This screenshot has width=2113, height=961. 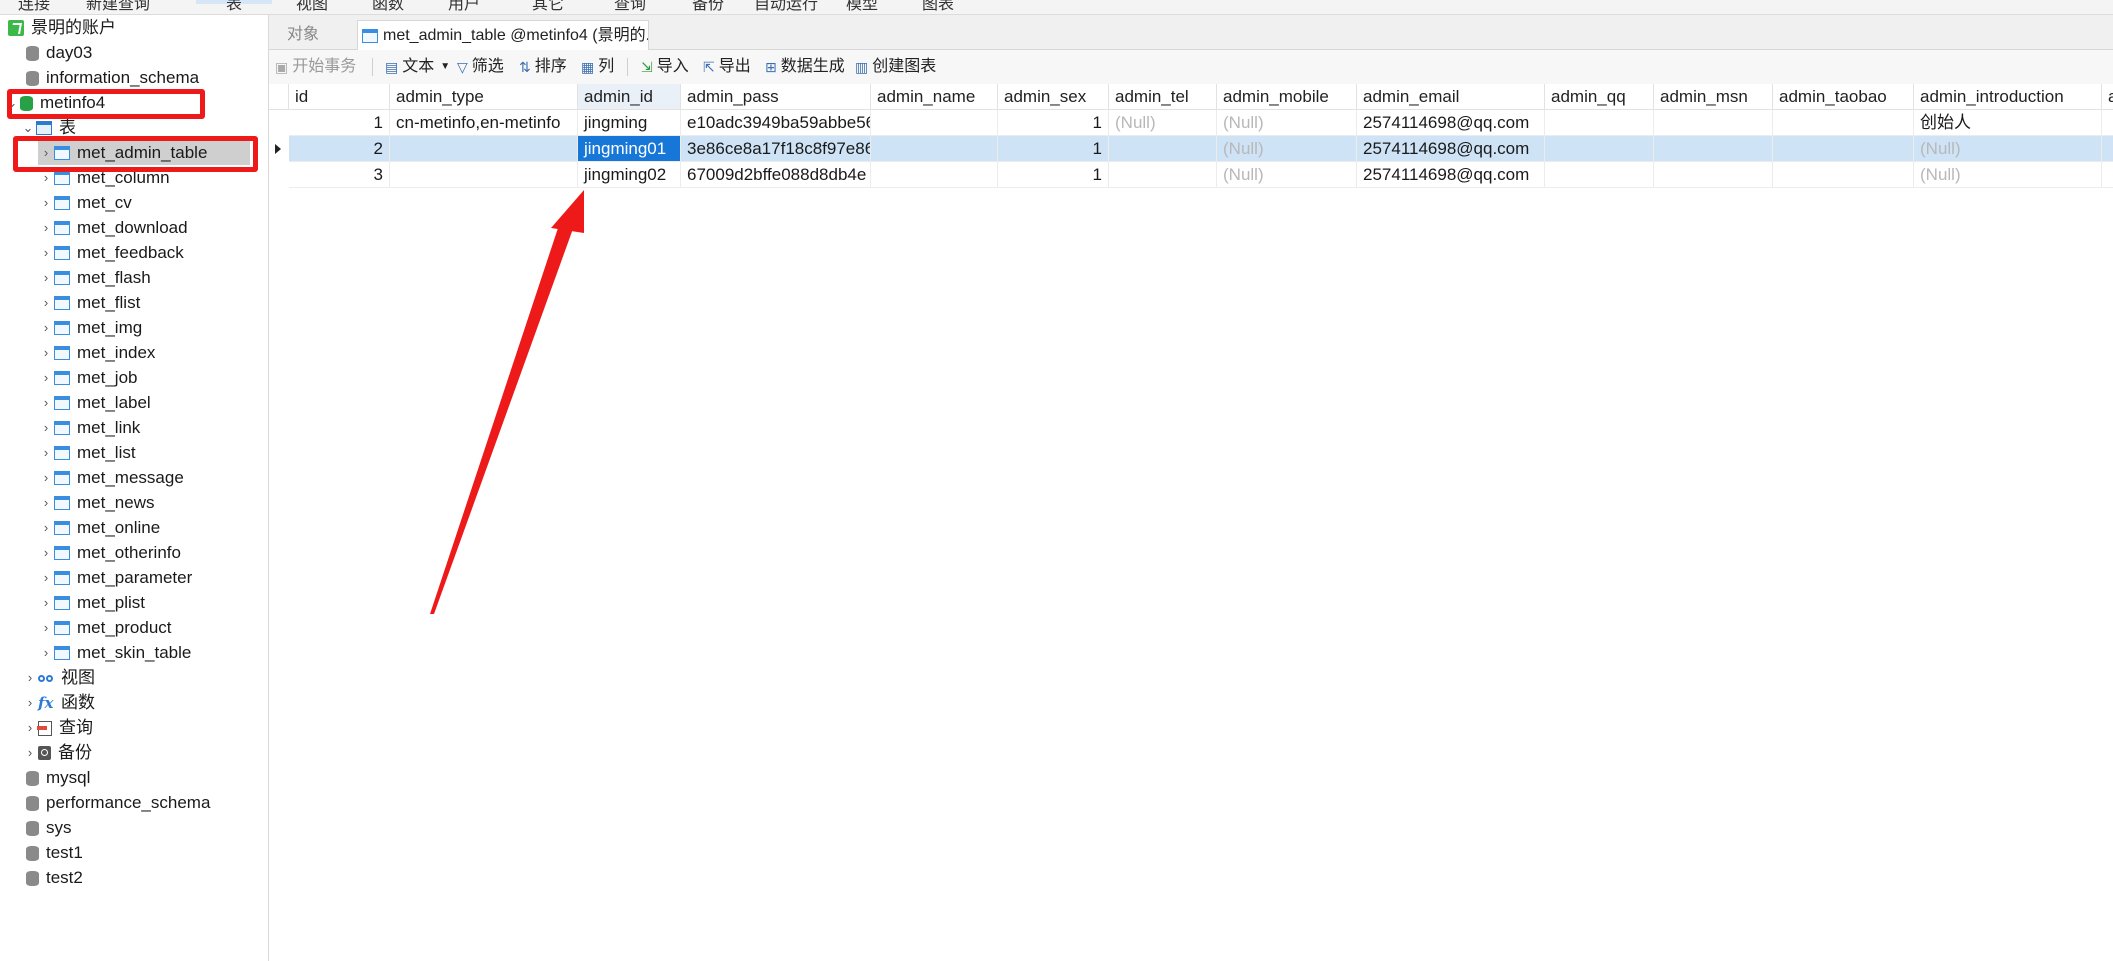 I want to click on arrow-head, so click(x=567, y=211).